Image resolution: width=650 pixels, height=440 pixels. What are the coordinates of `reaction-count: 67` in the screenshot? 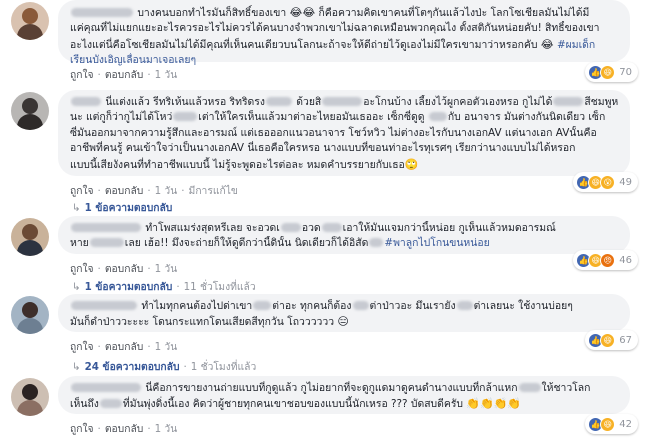 It's located at (625, 340).